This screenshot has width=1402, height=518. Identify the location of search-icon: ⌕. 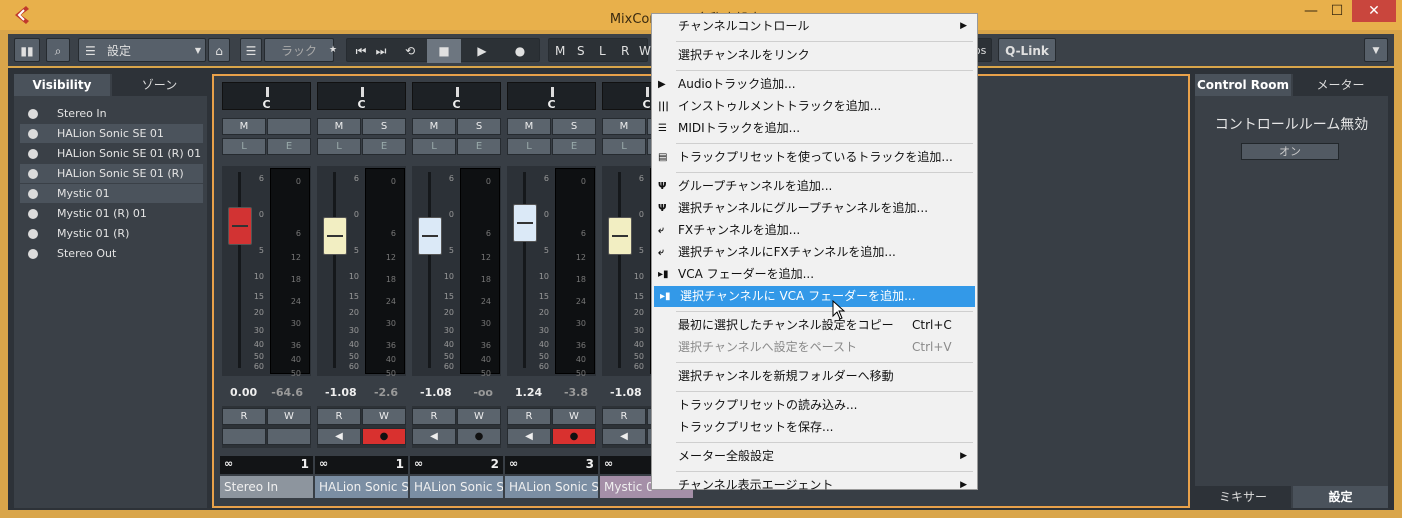
(58, 50).